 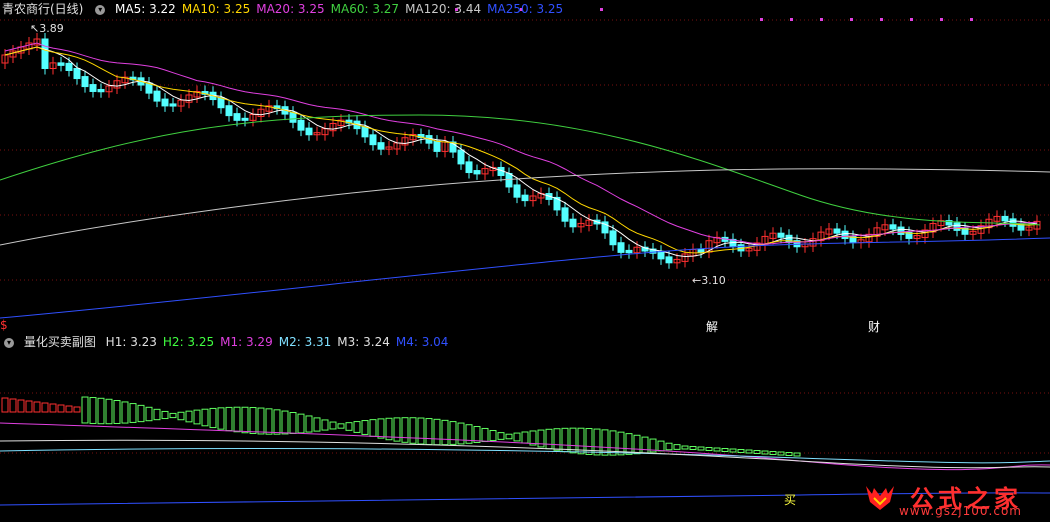 I want to click on ma-value-0: MA5: 3.22, so click(x=145, y=9).